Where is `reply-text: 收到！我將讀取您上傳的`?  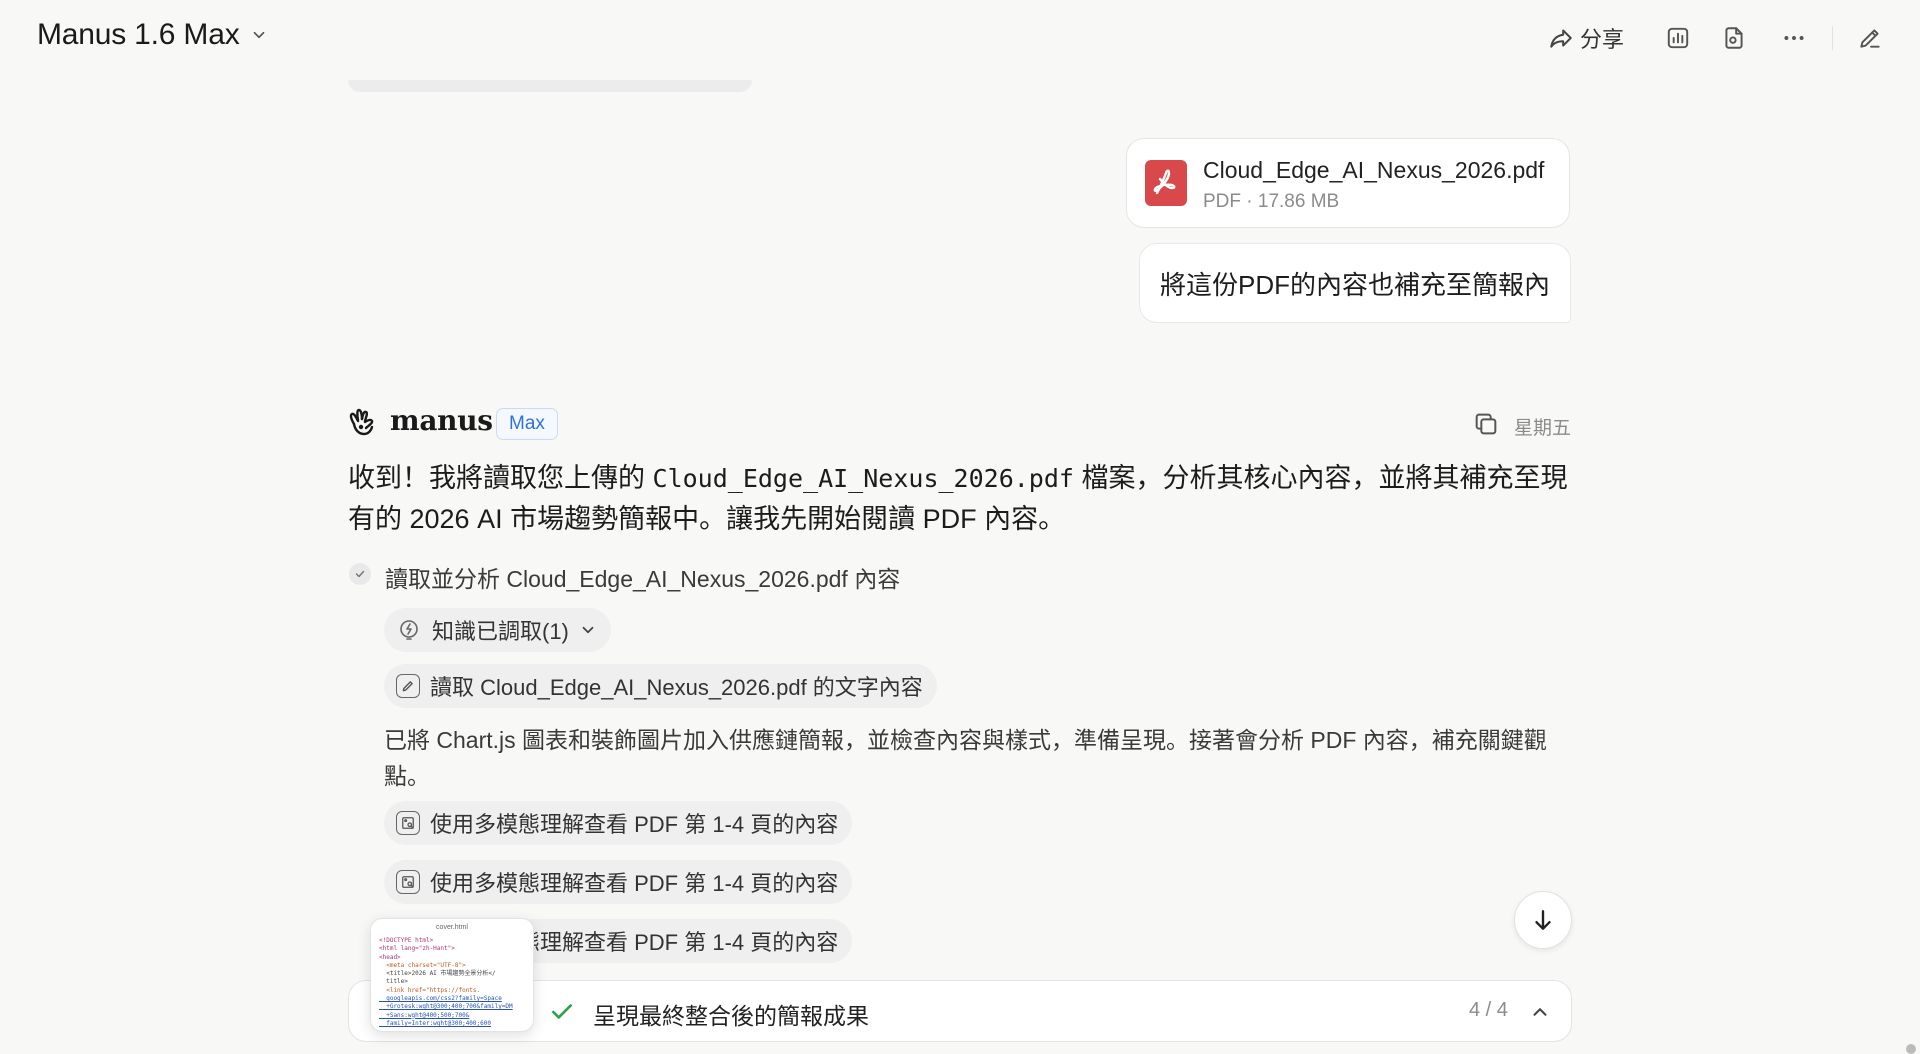
reply-text: 收到！我將讀取您上傳的 is located at coordinates (500, 478).